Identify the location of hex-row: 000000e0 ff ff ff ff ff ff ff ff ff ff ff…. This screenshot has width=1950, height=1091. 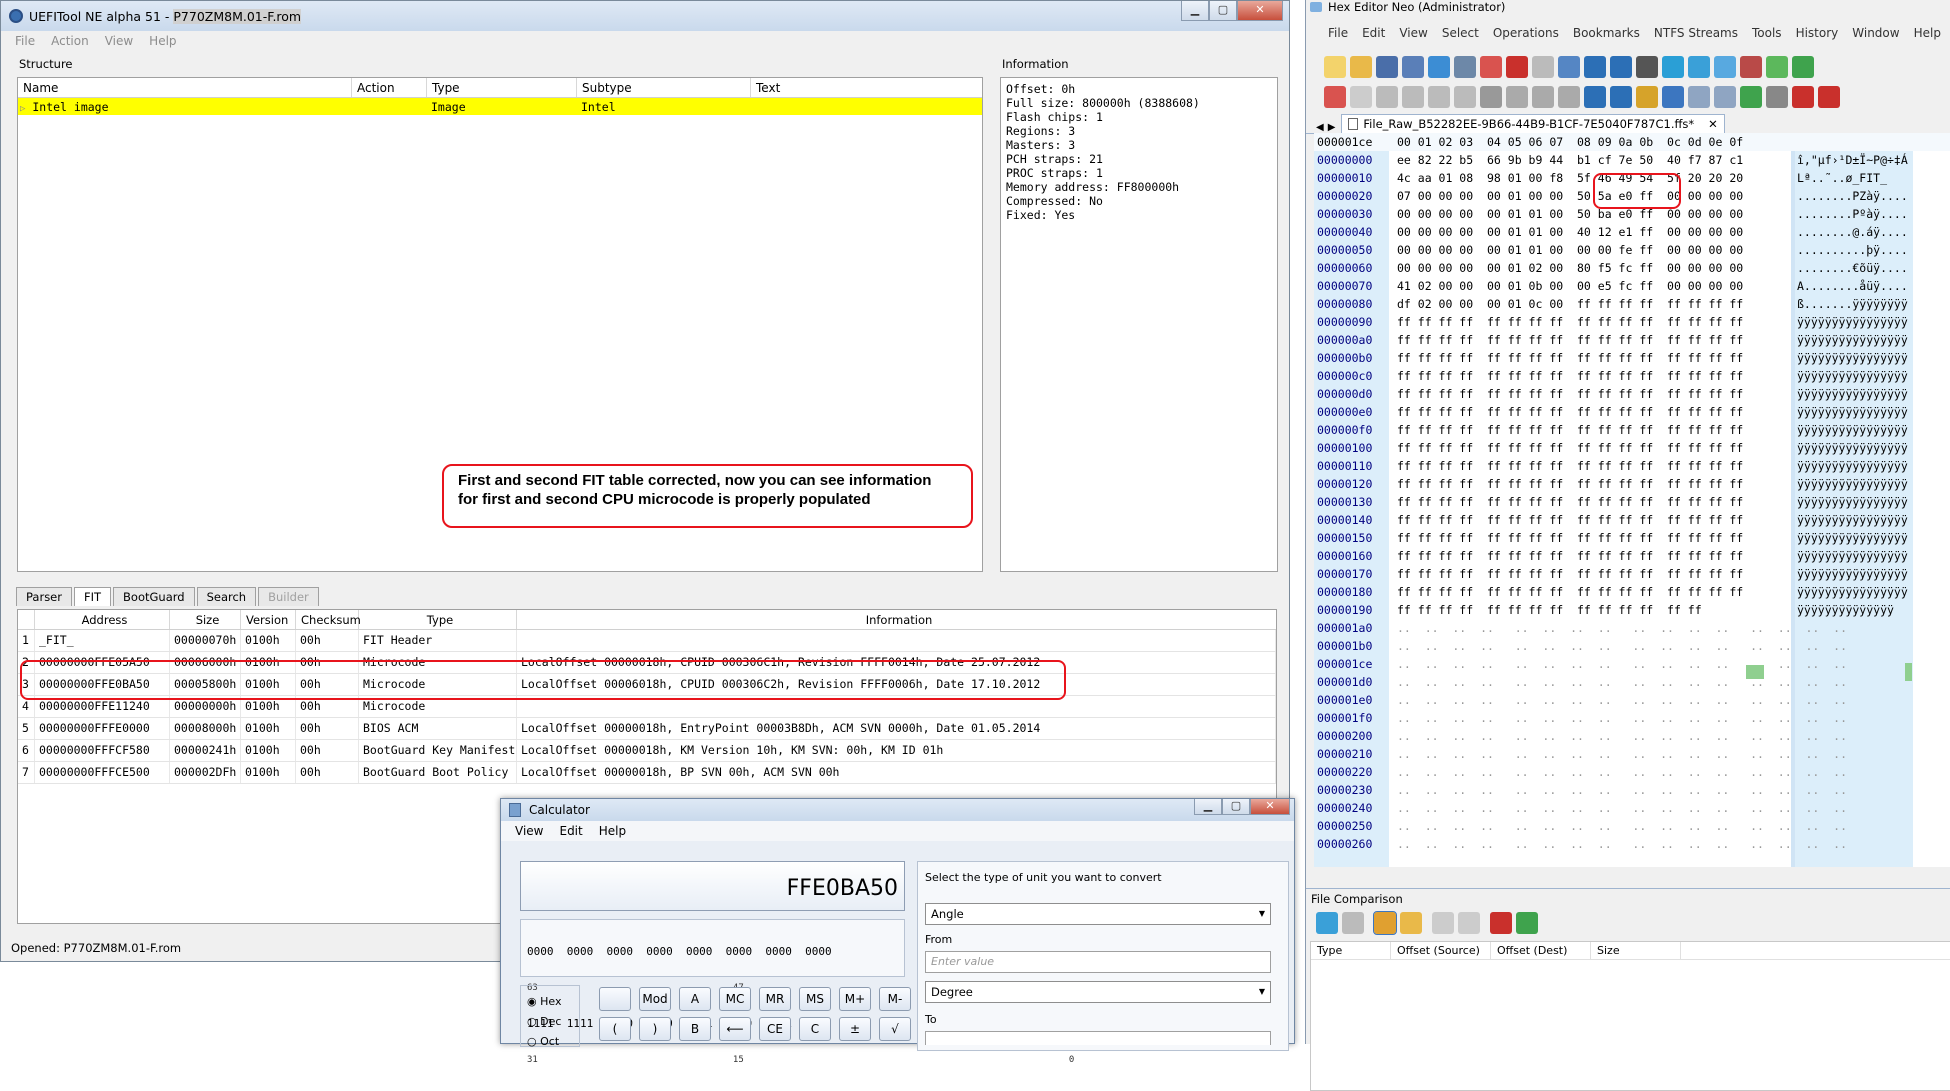
(1632, 412).